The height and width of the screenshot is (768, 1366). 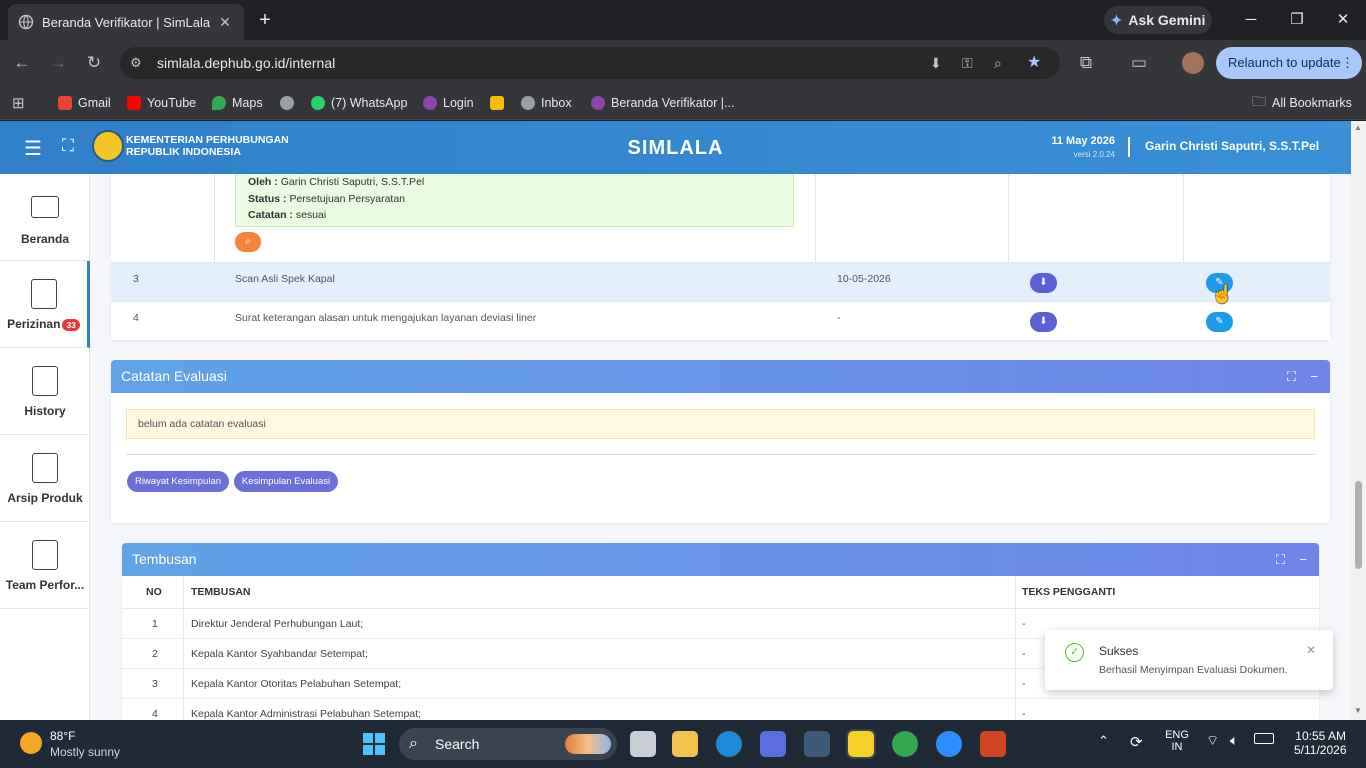 I want to click on sync-icon: ⟳, so click(x=1136, y=742).